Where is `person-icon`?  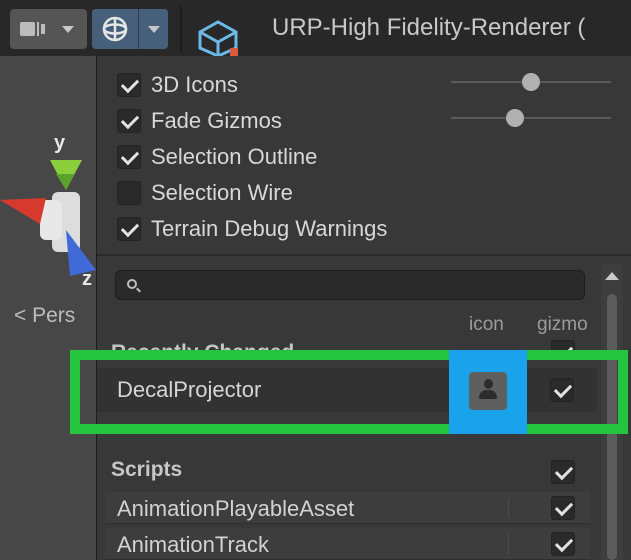
person-icon is located at coordinates (488, 390).